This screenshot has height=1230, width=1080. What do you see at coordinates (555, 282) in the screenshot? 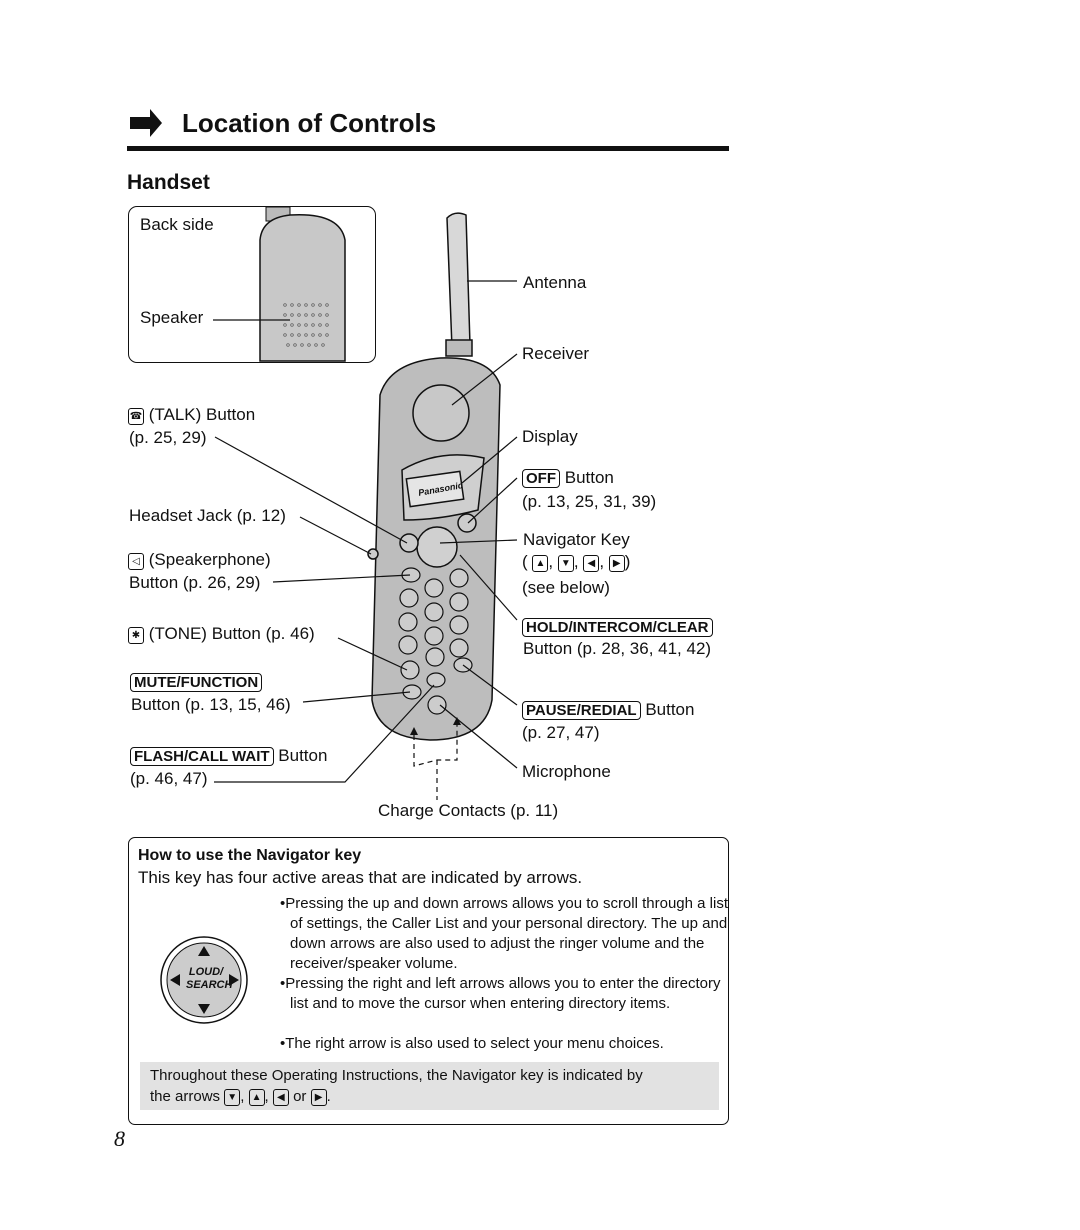
I see `antenna-label: Antenna` at bounding box center [555, 282].